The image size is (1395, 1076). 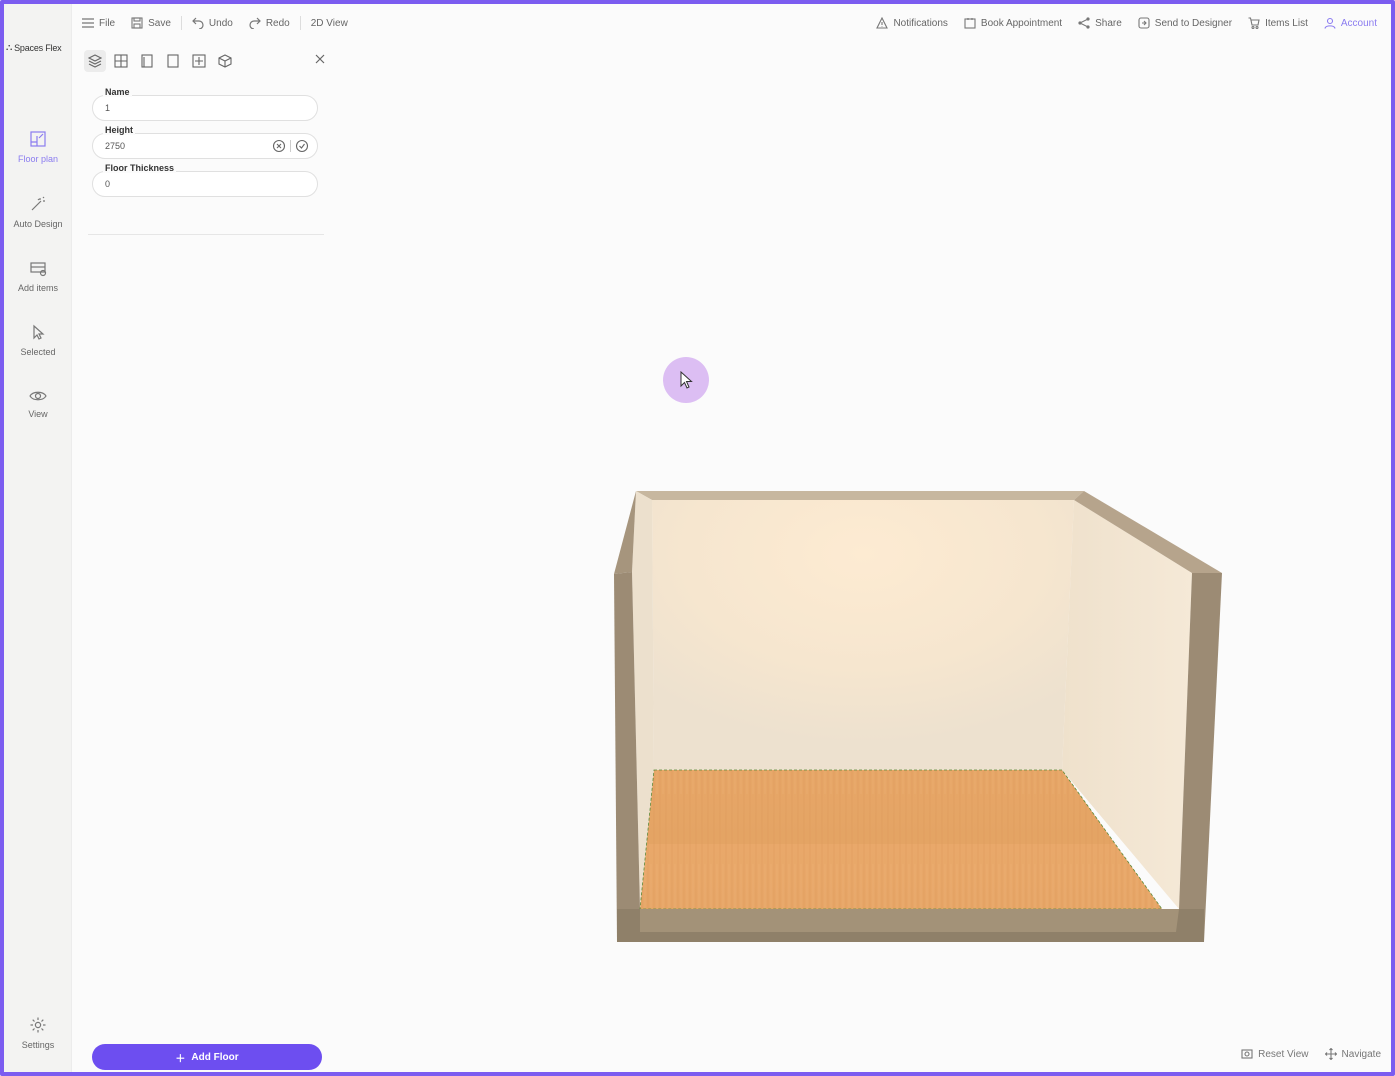 I want to click on reset-view-button: Reset View, so click(x=1275, y=1054).